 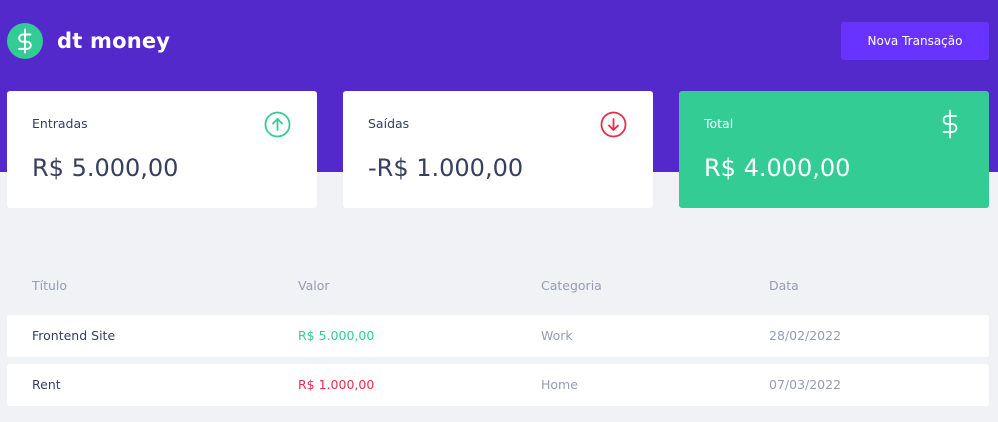 What do you see at coordinates (777, 168) in the screenshot?
I see `total-value: R$ 4.000,00` at bounding box center [777, 168].